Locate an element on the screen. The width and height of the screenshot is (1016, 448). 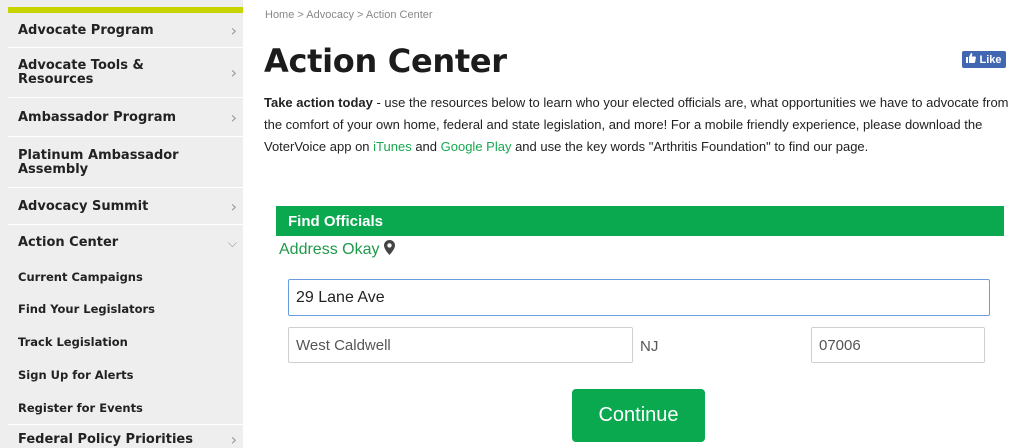
breadcrumb: Home > Advocacy > Action Center is located at coordinates (349, 15).